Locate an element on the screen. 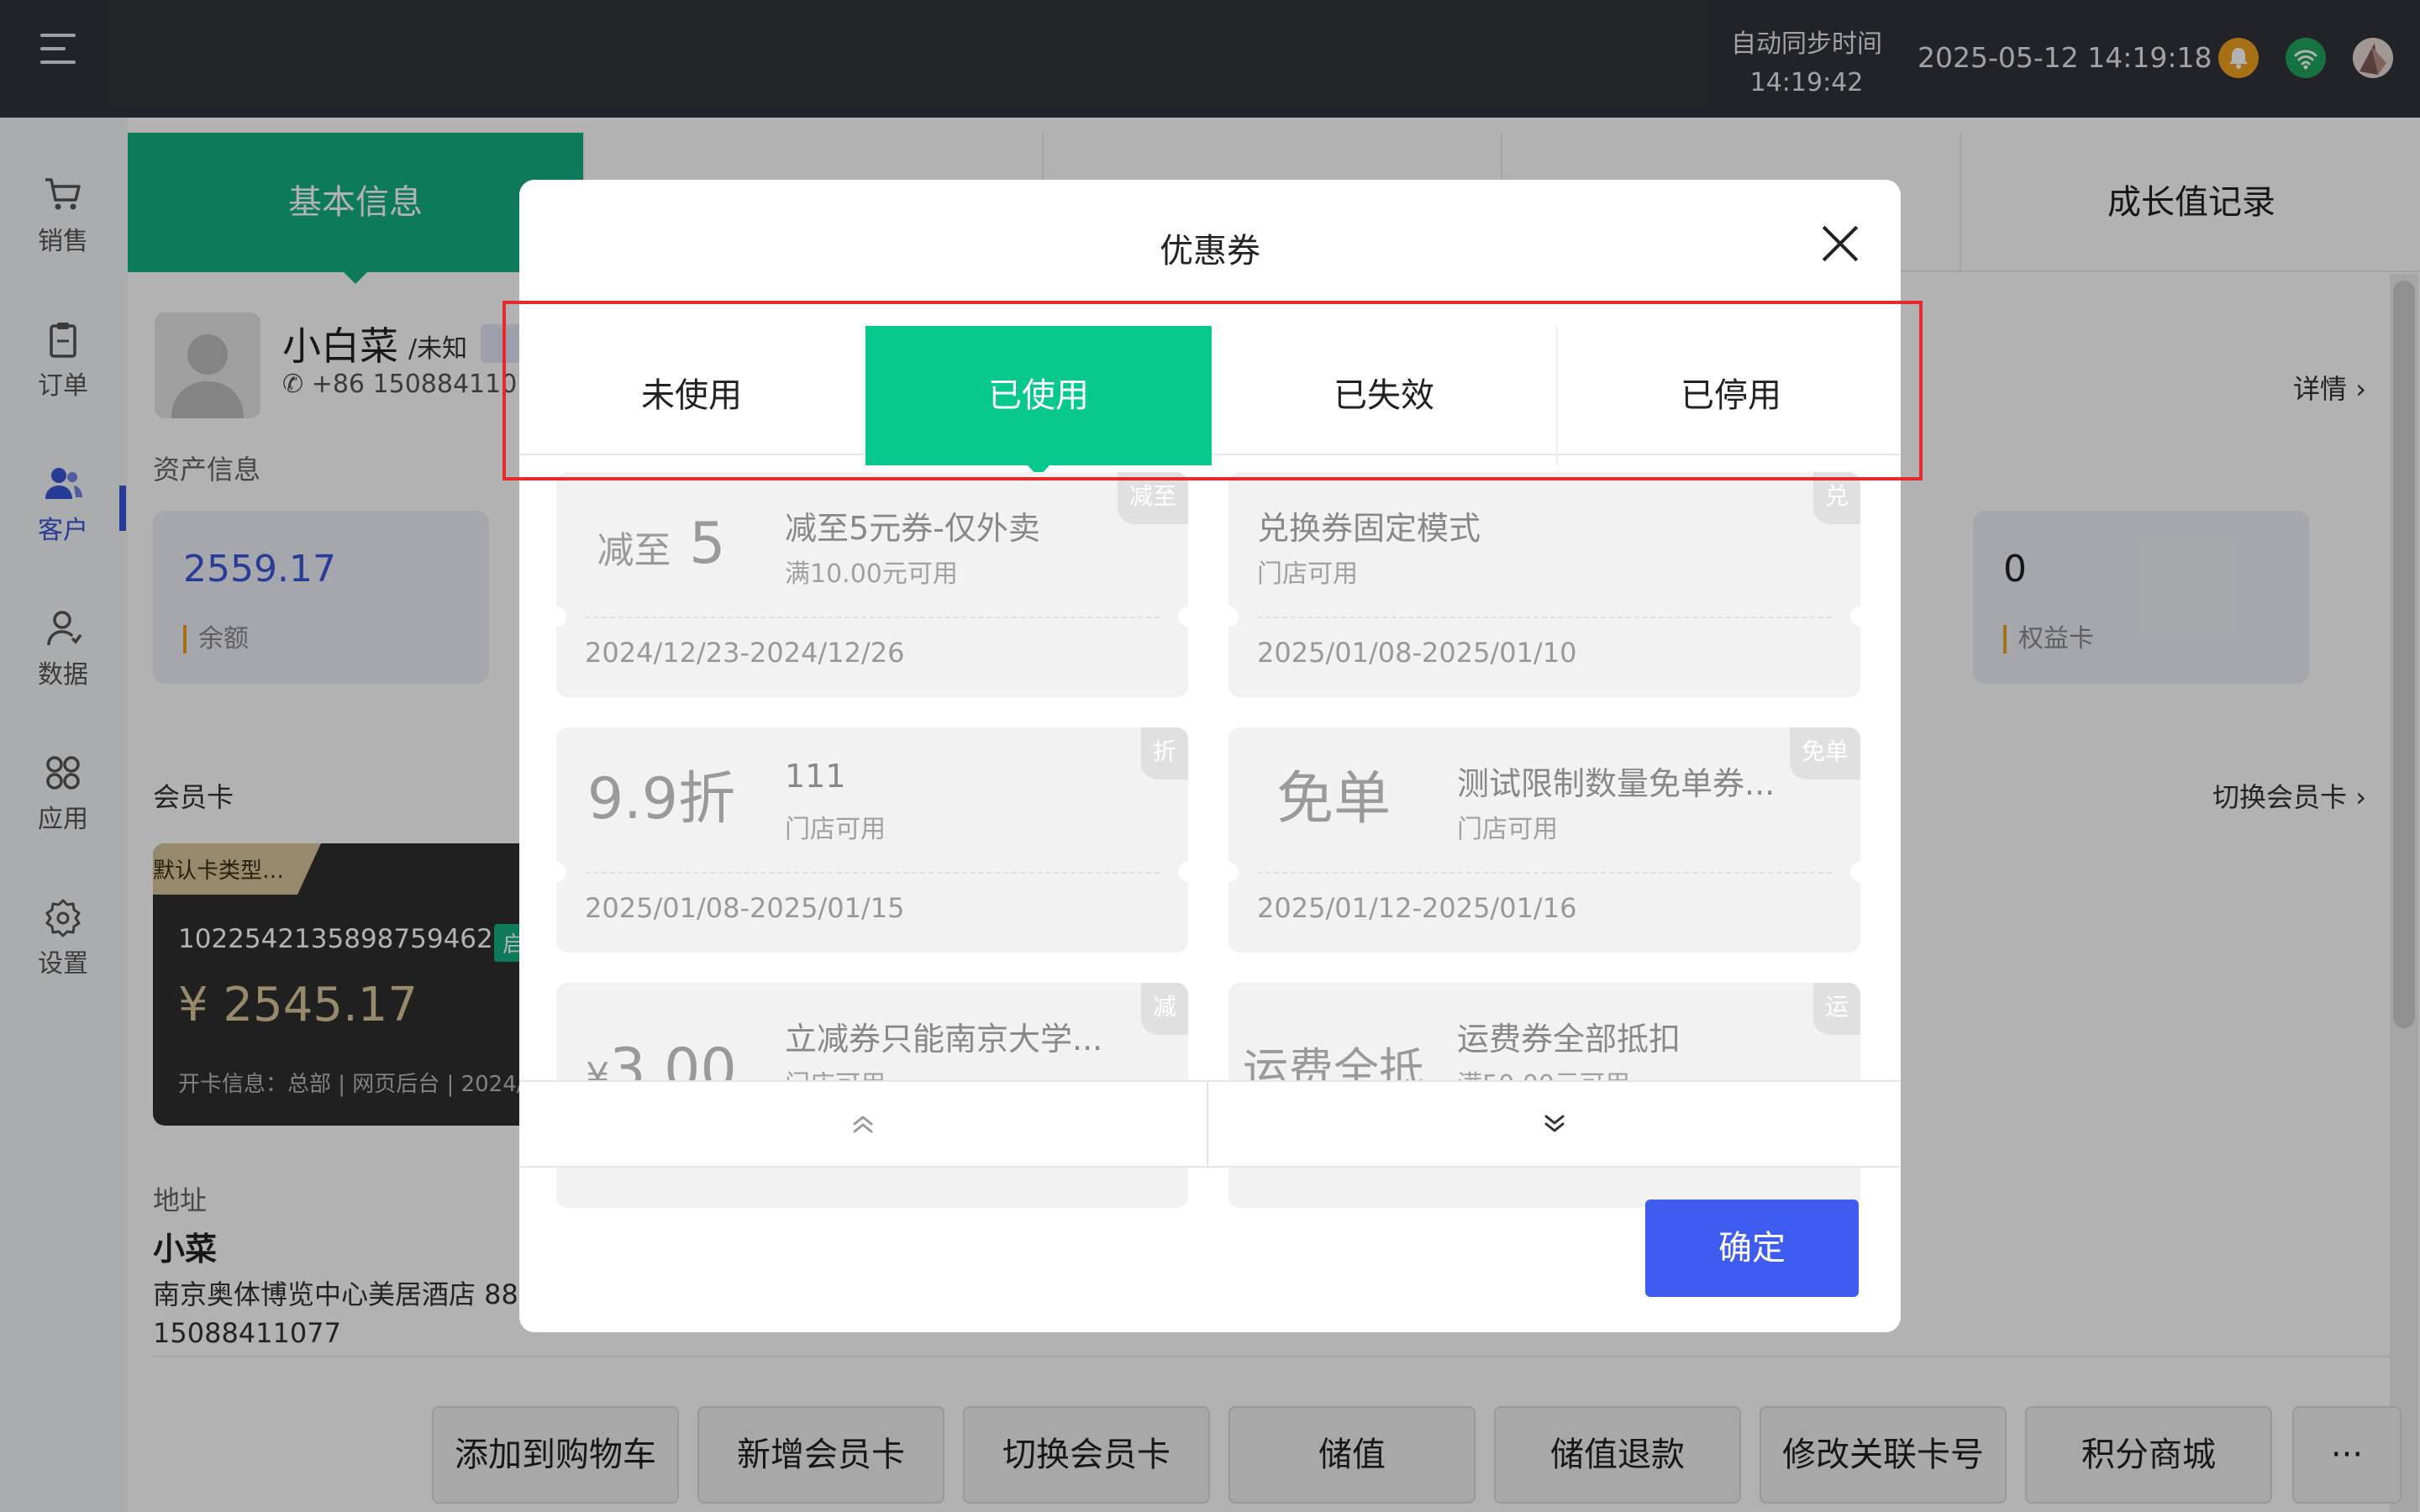  double-chevron-up-icon is located at coordinates (863, 1124).